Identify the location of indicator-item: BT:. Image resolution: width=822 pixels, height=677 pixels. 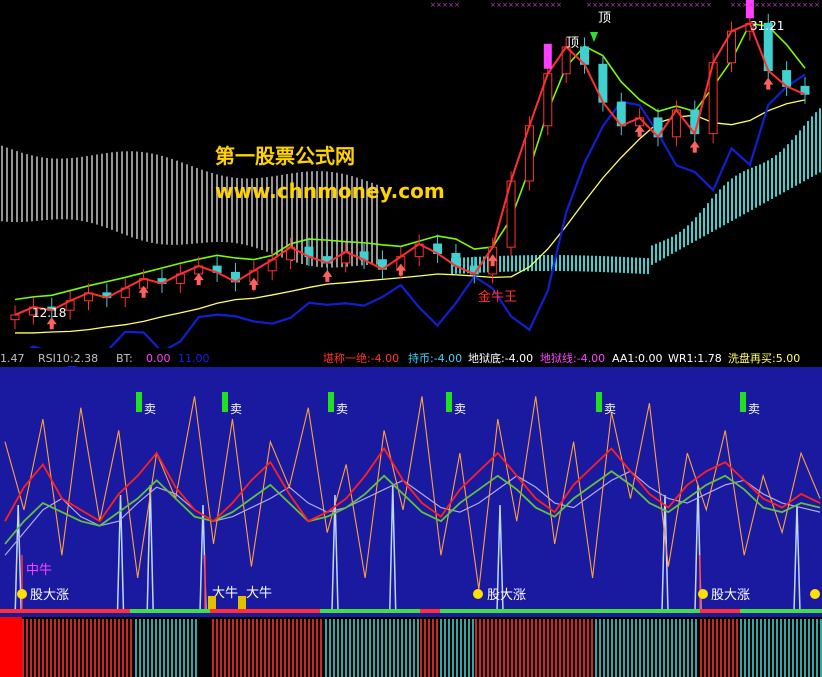
(124, 358).